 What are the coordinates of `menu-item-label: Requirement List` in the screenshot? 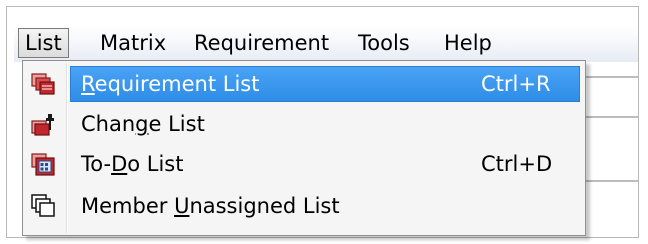 It's located at (170, 84).